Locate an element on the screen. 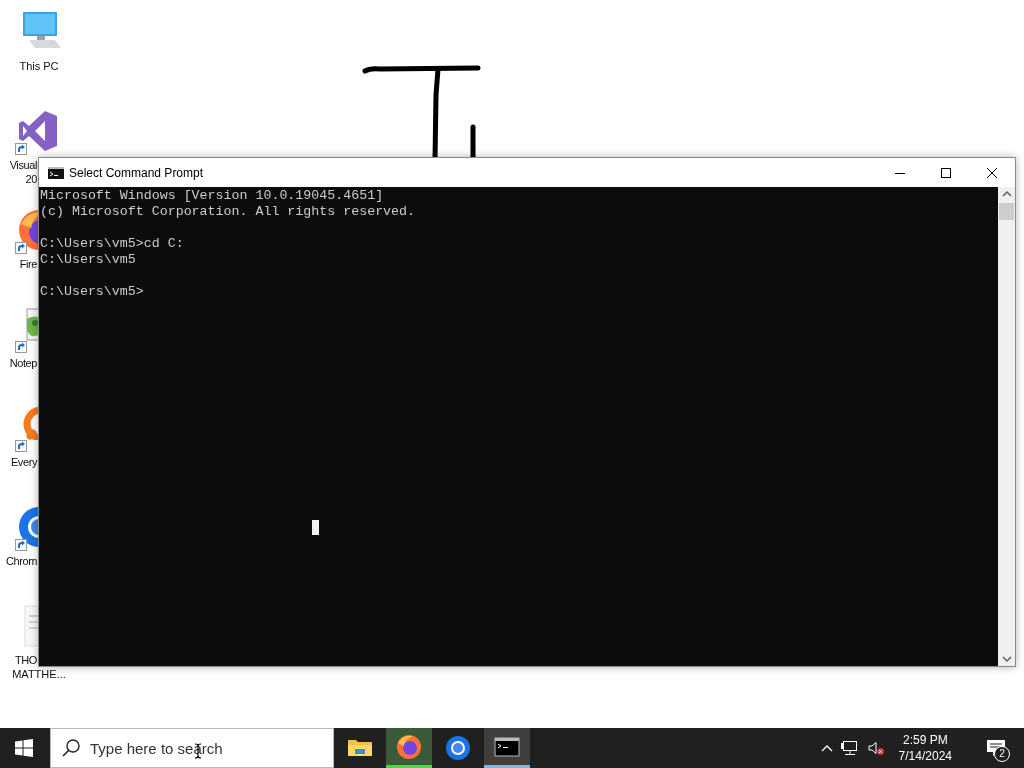  icon-label: 20 is located at coordinates (18, 179).